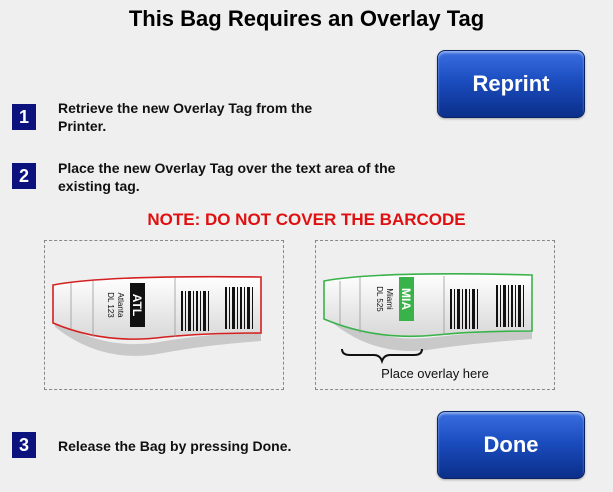 This screenshot has height=492, width=613. Describe the element at coordinates (306, 18) in the screenshot. I see `page-title: This Bag Requires an Overlay Tag` at that location.